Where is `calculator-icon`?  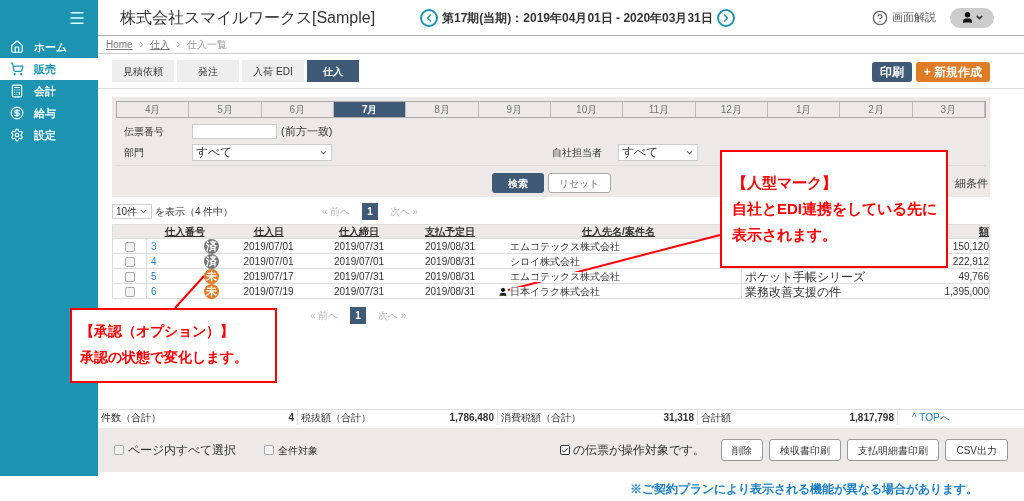 calculator-icon is located at coordinates (17, 91).